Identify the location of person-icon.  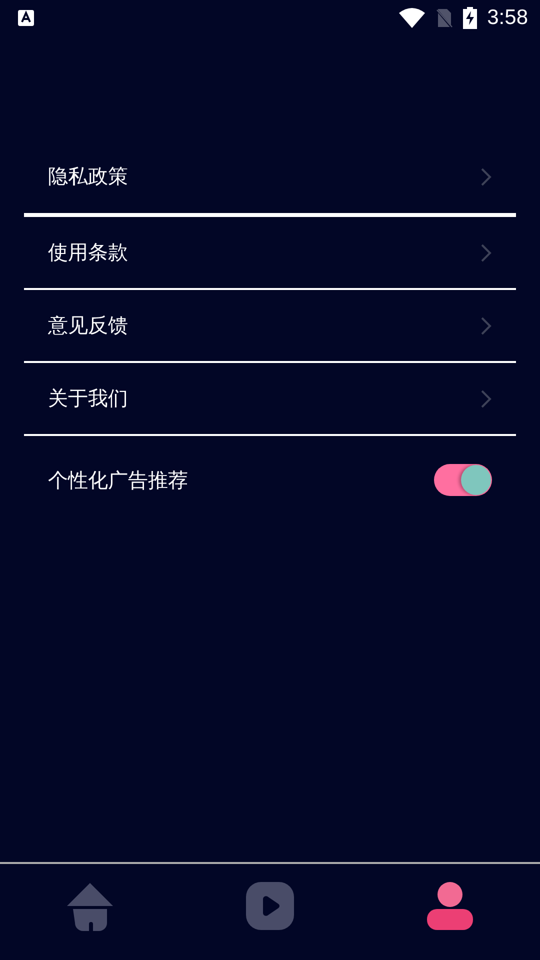
(450, 906).